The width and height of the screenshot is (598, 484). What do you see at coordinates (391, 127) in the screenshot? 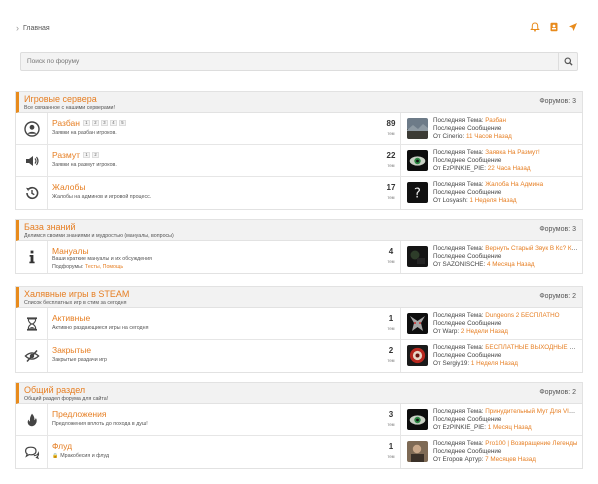
I see `thread-count: 89 тем` at bounding box center [391, 127].